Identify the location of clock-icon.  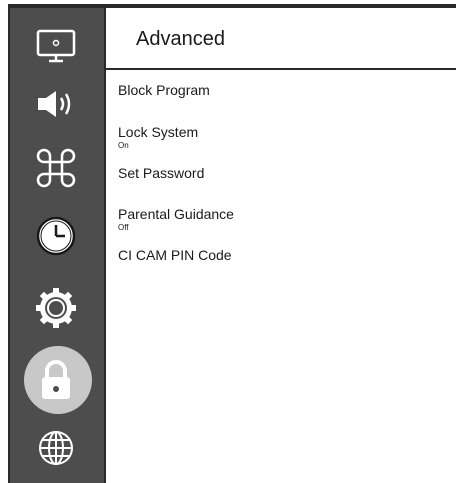
(56, 236).